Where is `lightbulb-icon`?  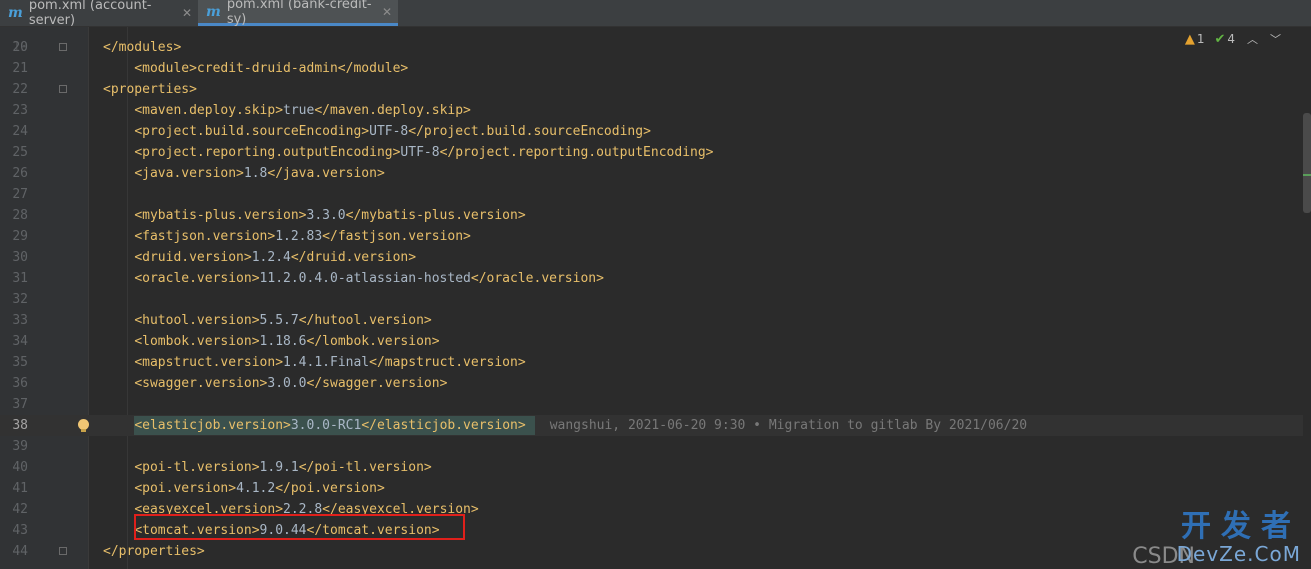 lightbulb-icon is located at coordinates (83, 425).